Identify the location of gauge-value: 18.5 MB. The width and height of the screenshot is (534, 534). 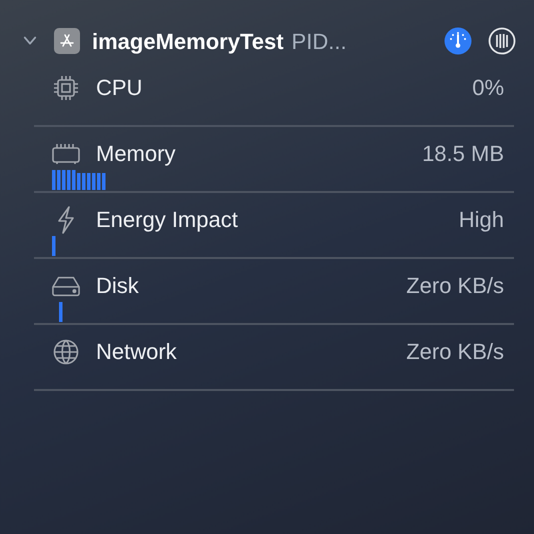
(463, 154).